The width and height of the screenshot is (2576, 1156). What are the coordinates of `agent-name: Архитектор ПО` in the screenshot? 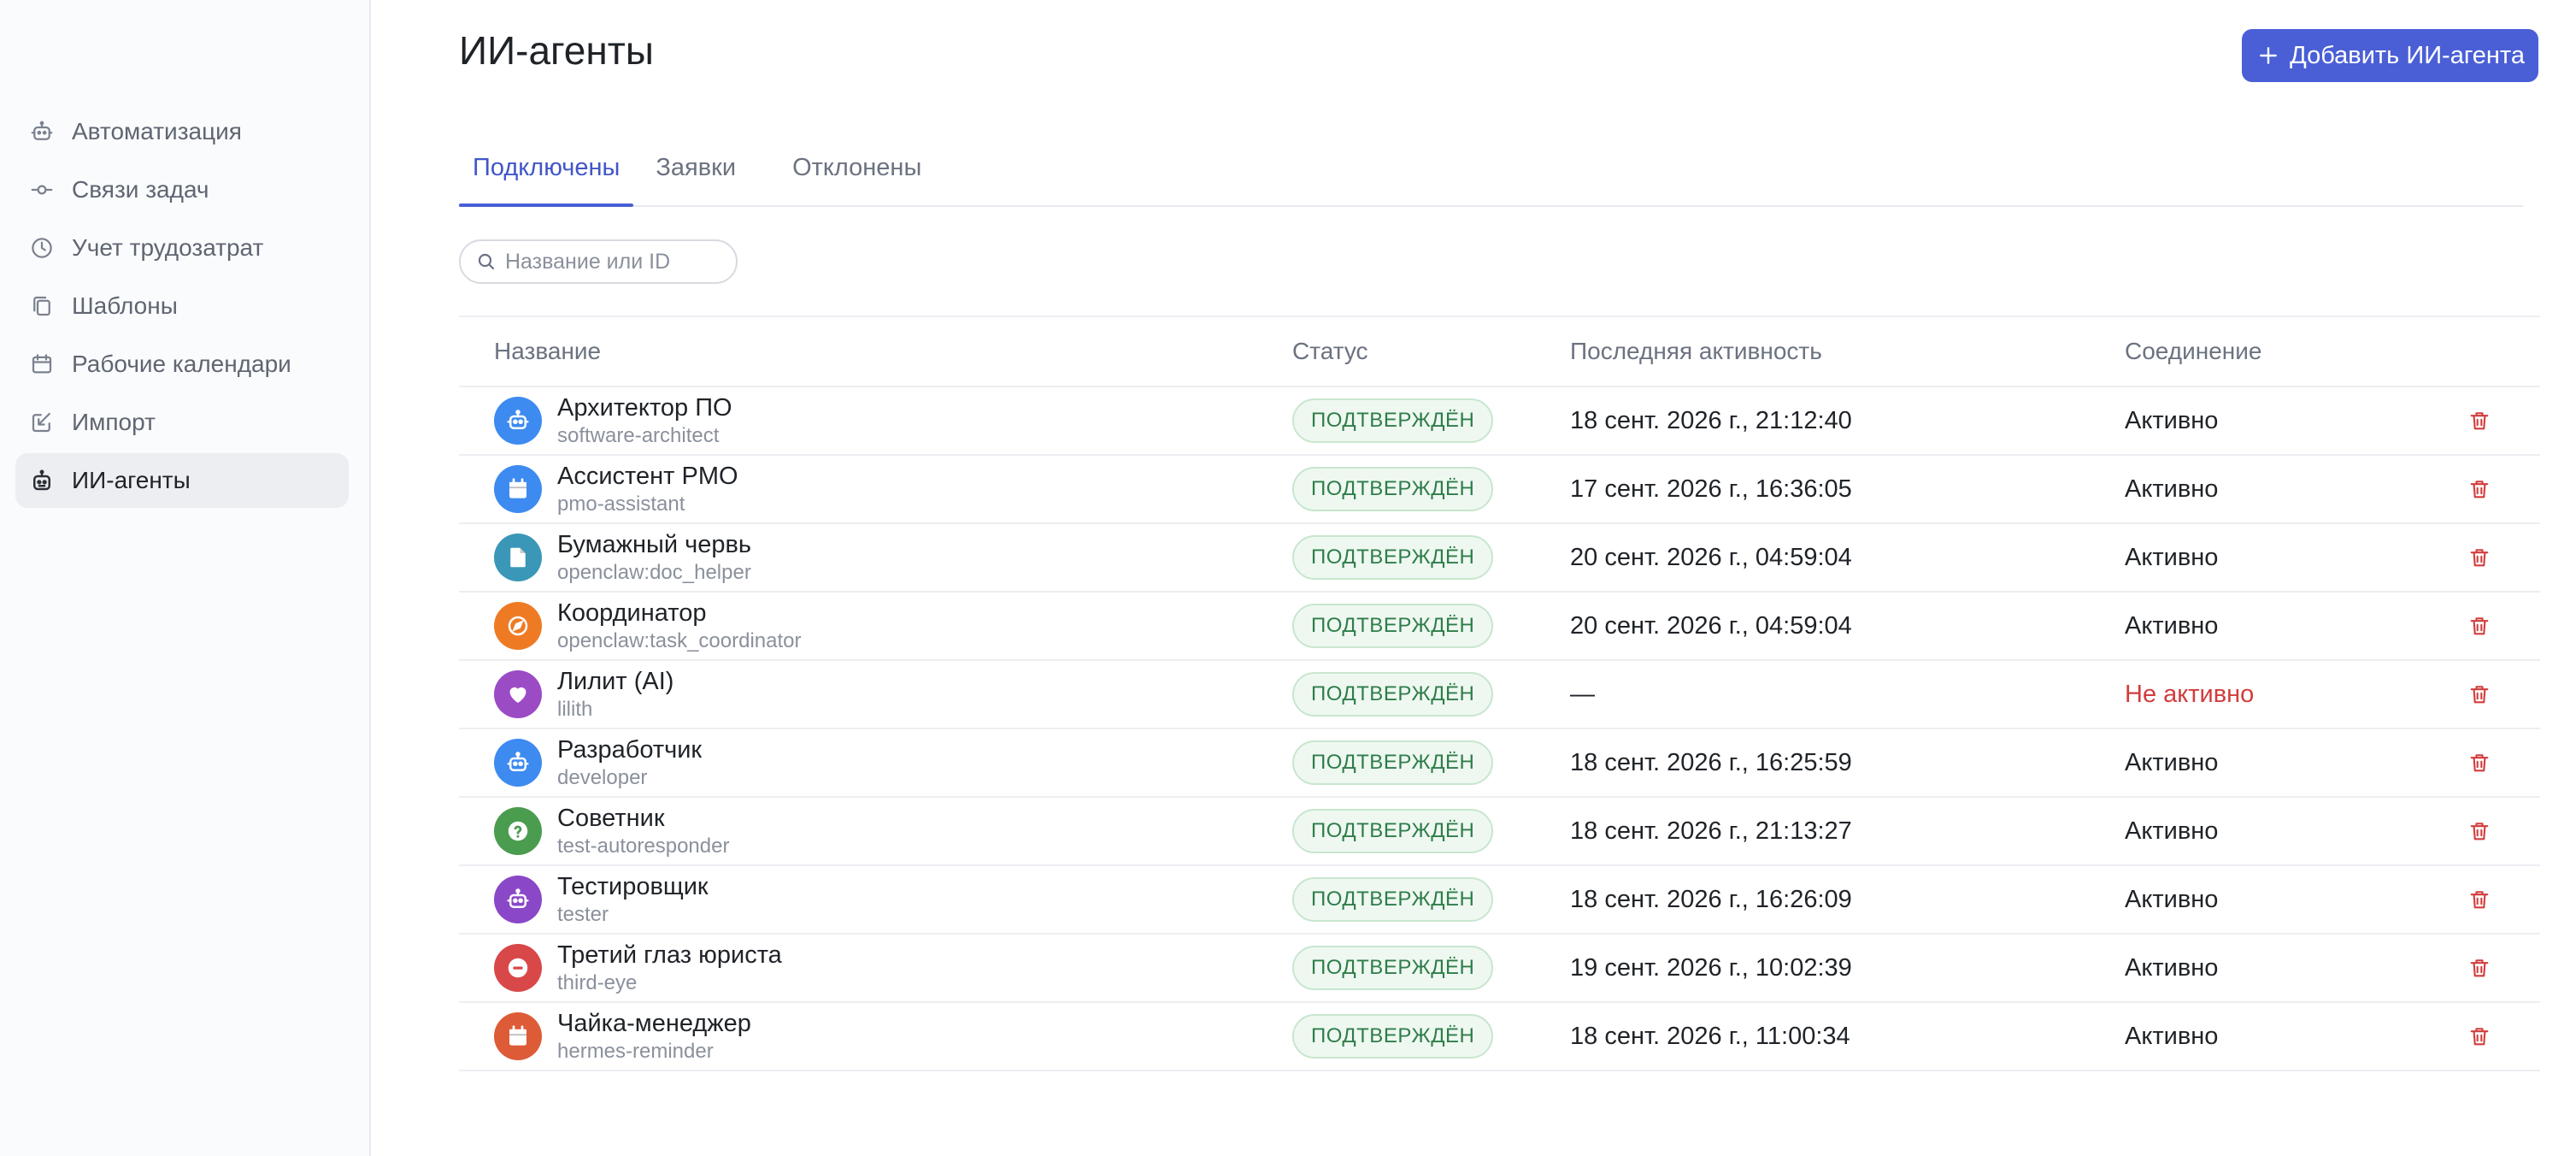 It's located at (644, 408).